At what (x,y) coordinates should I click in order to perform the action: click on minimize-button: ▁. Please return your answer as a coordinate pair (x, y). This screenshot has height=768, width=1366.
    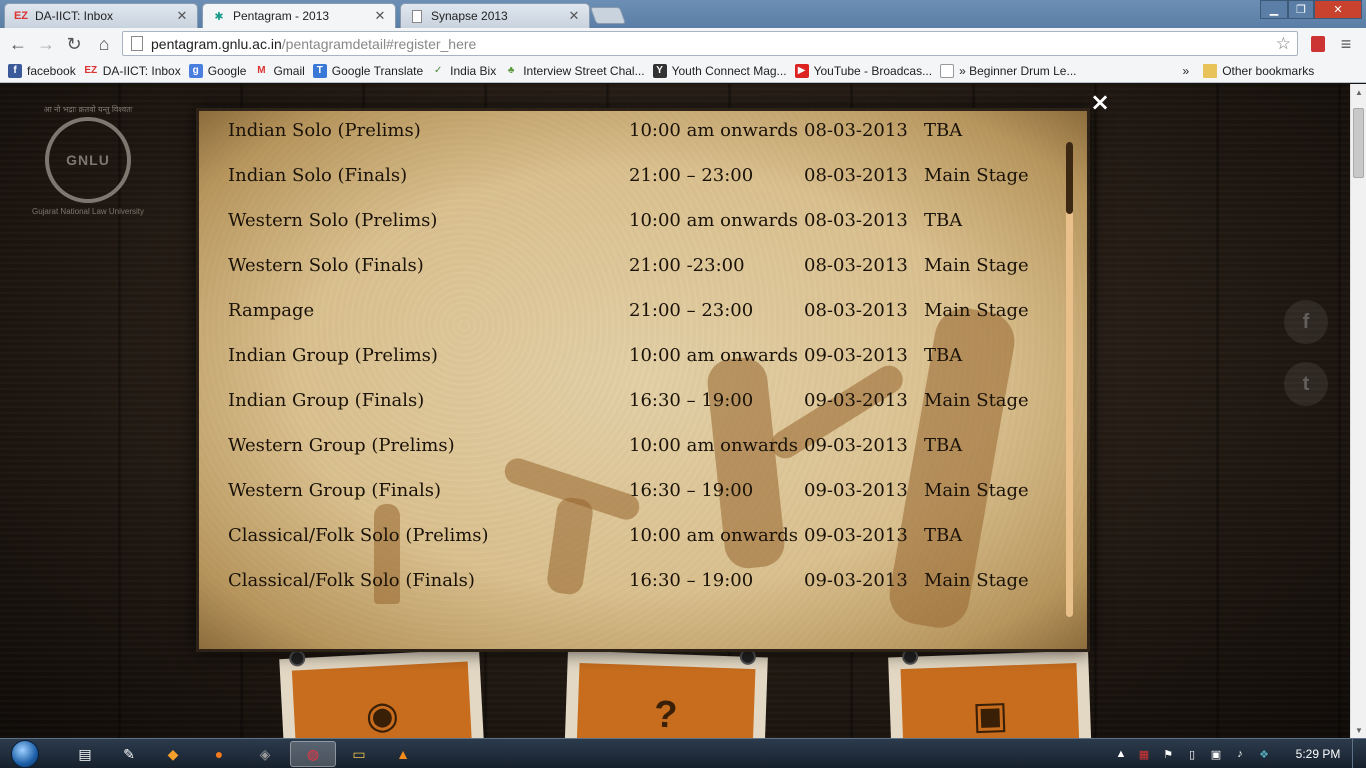
    Looking at the image, I should click on (1274, 9).